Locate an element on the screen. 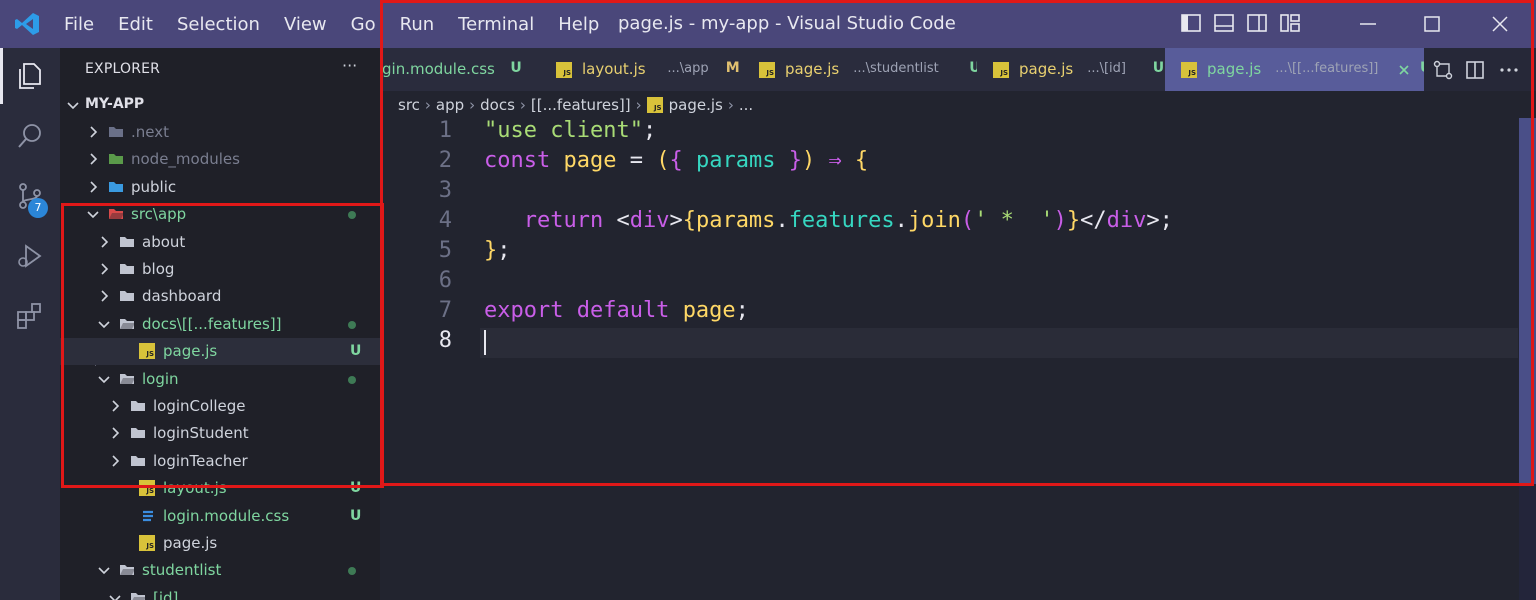  code-line: 5}; is located at coordinates (948, 253).